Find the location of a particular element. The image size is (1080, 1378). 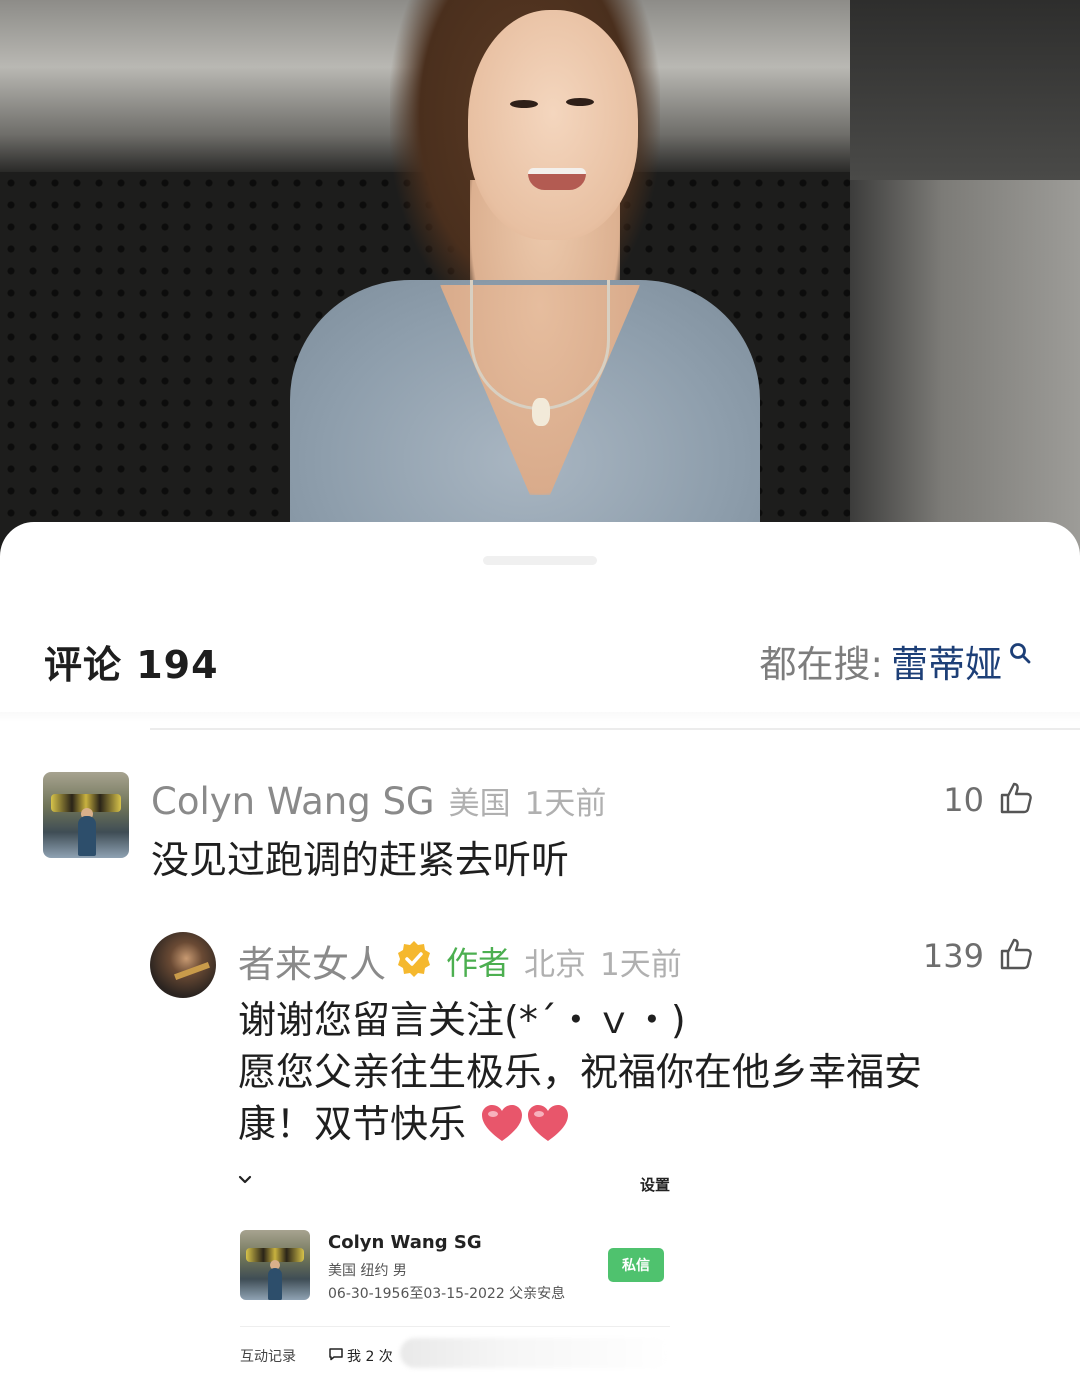

settings-link: 设置 is located at coordinates (655, 1184).